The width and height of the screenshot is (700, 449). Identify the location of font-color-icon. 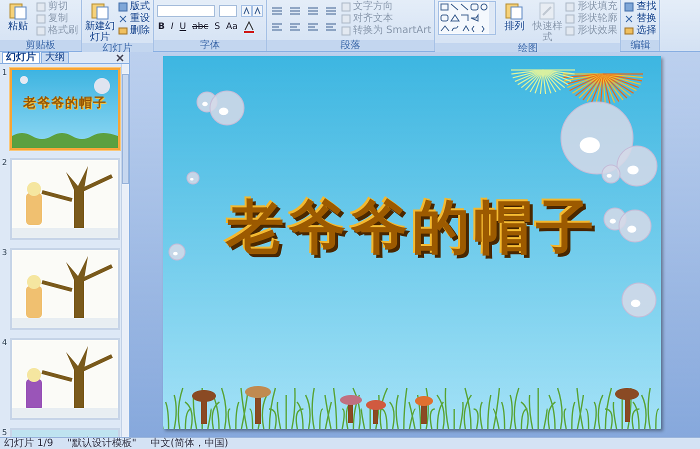
(248, 27).